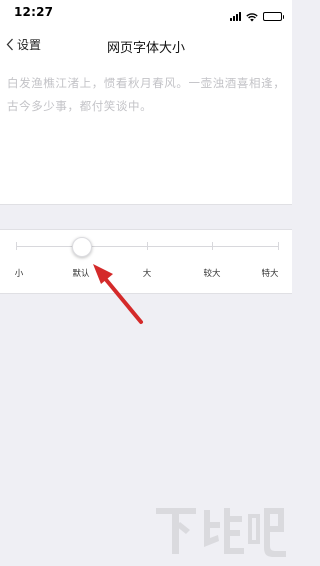  I want to click on watermark-logo, so click(219, 530).